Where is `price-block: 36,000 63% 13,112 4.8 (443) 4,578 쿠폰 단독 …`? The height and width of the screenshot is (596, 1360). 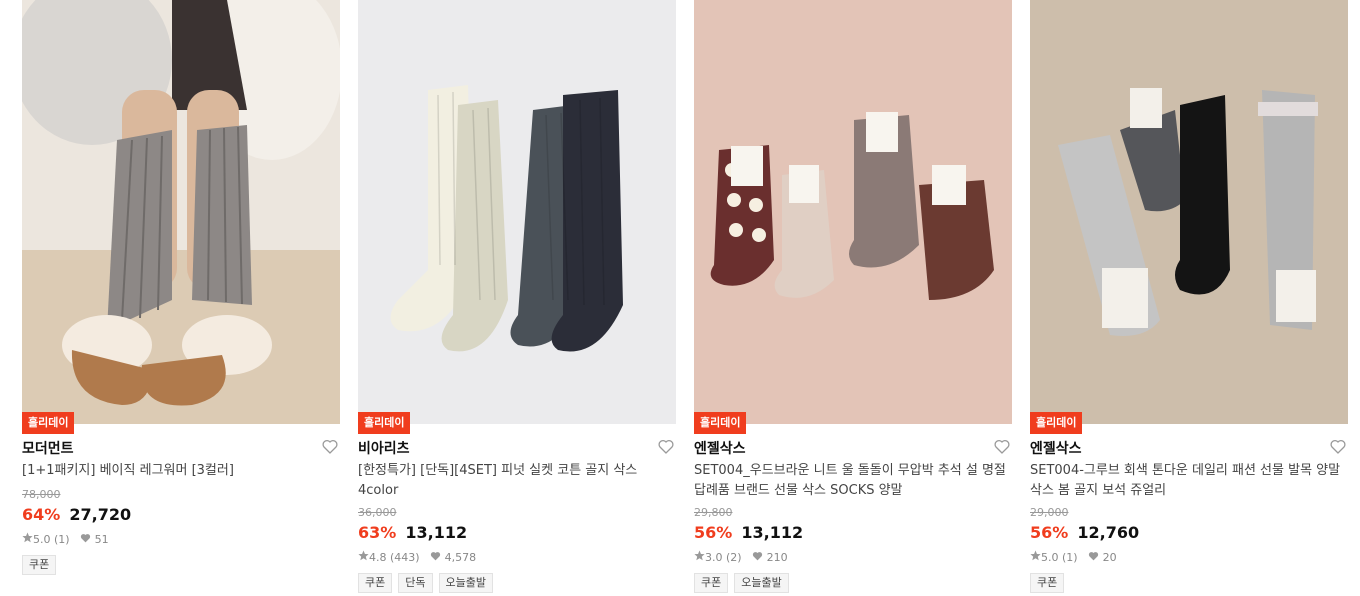 price-block: 36,000 63% 13,112 4.8 (443) 4,578 쿠폰 단독 … is located at coordinates (517, 549).